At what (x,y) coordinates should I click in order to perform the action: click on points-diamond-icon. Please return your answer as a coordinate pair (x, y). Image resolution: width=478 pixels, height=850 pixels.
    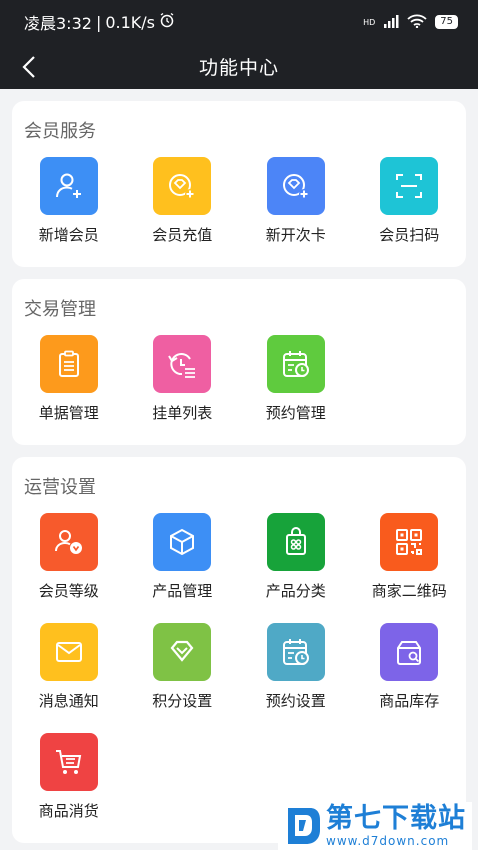
    Looking at the image, I should click on (182, 652).